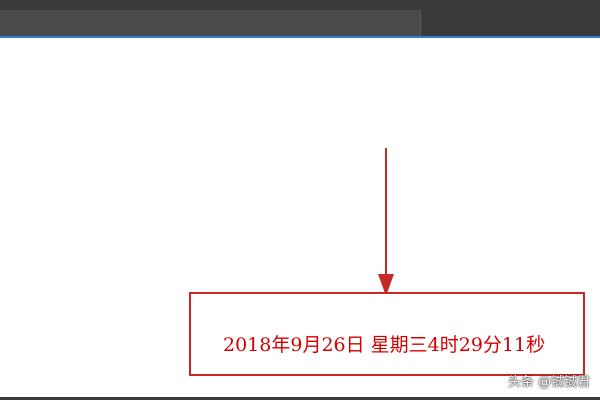  Describe the element at coordinates (384, 345) in the screenshot. I see `datetime-display: 2018年9月26日 星期三4时29分11秒` at that location.